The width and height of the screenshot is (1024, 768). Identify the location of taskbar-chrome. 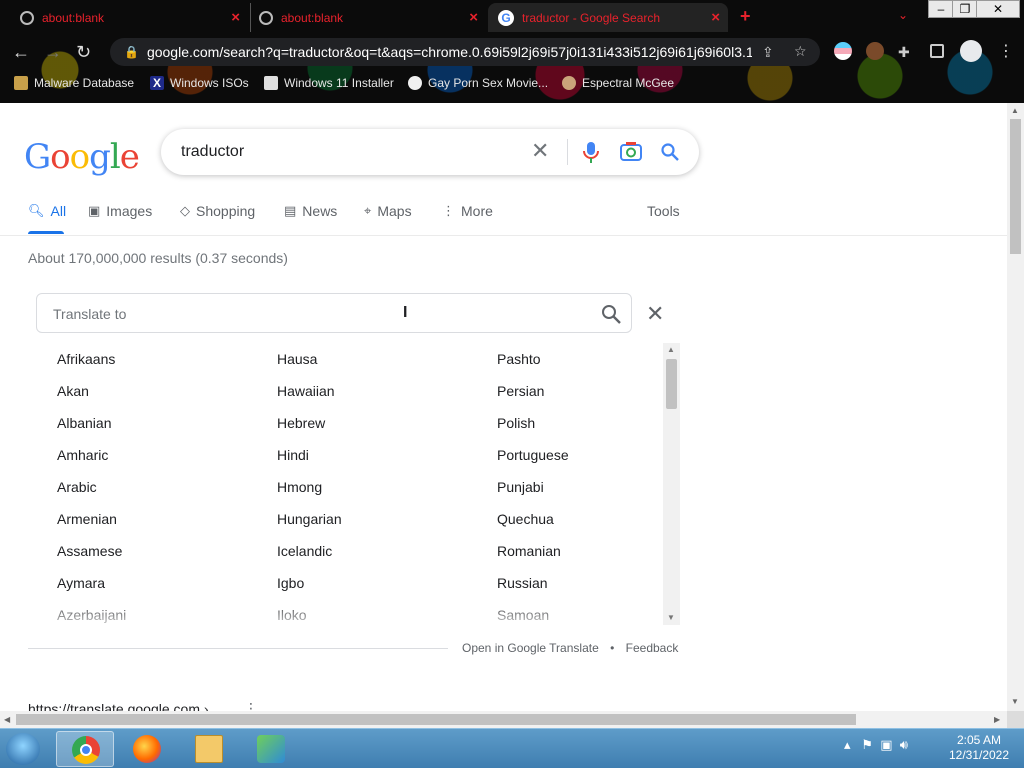
(85, 749).